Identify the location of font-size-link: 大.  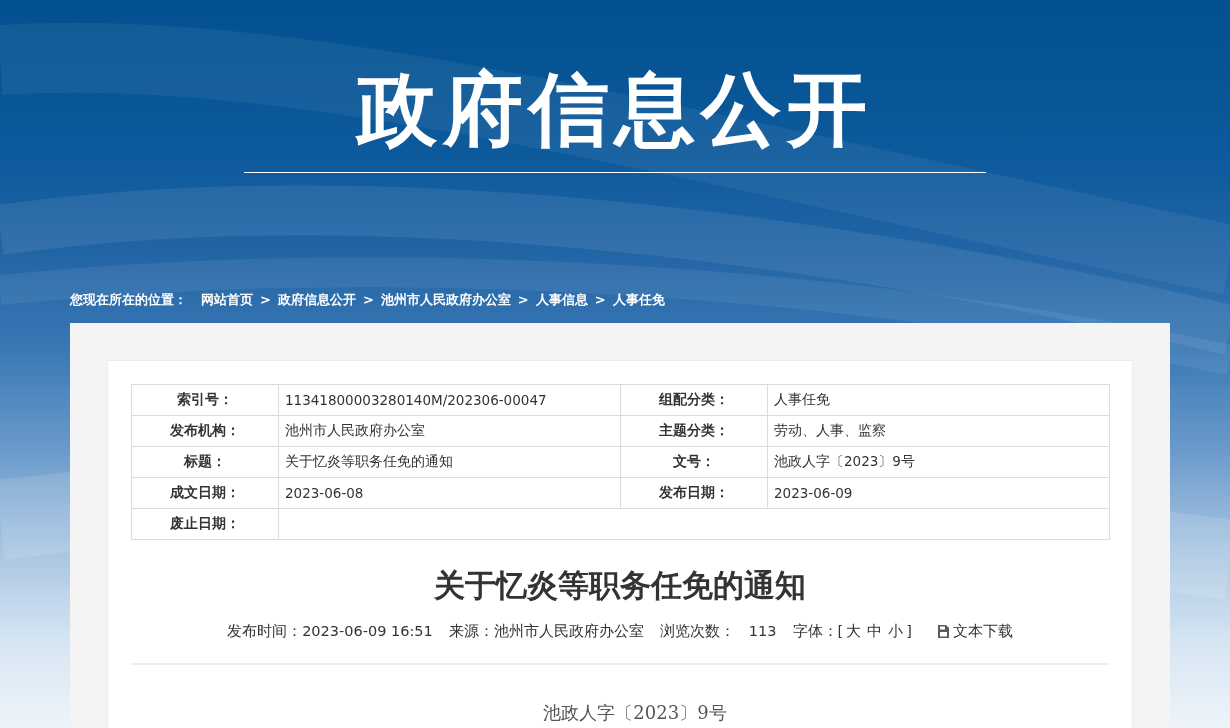
(854, 631).